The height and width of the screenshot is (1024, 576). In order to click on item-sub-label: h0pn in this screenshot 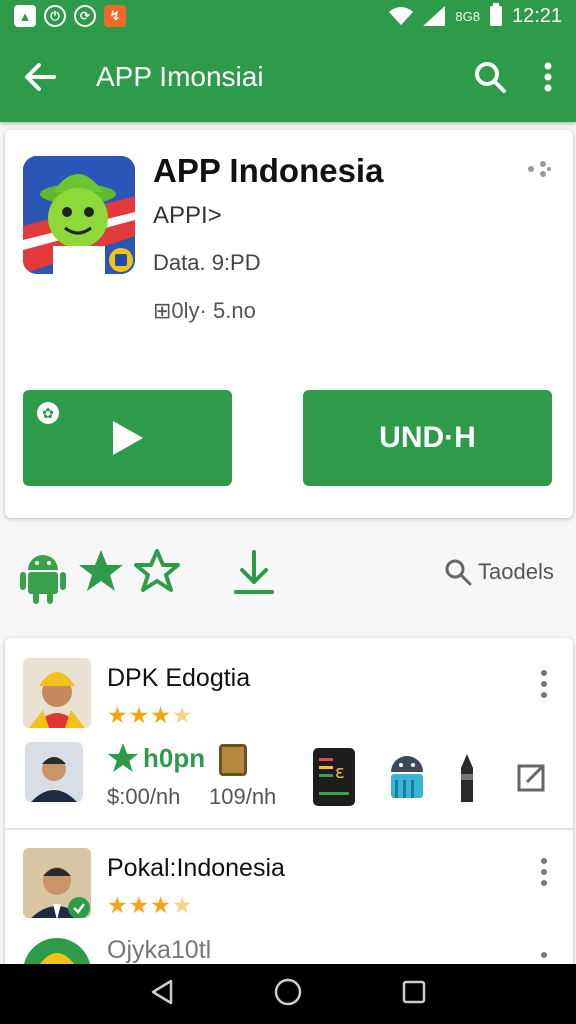, I will do `click(174, 757)`.